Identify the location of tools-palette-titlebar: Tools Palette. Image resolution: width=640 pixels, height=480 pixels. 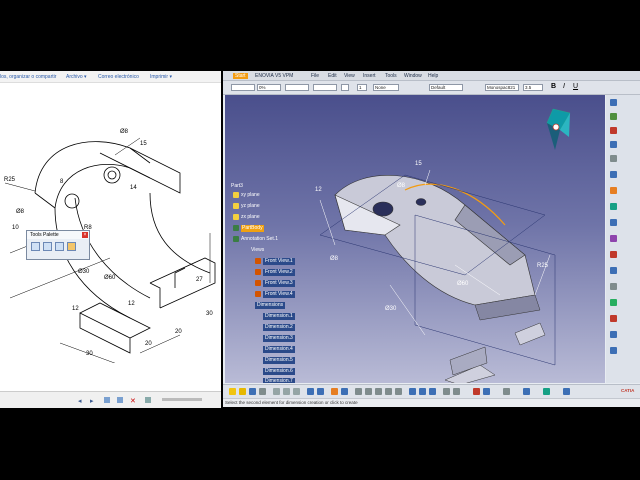
(58, 235).